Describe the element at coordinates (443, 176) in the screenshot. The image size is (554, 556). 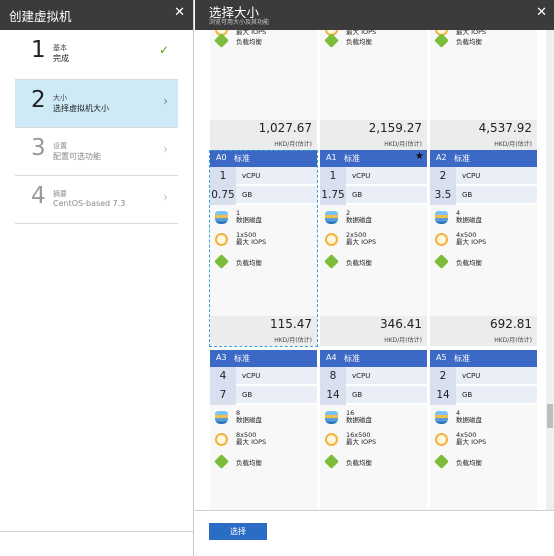
I see `vcpu-value: 2` at that location.